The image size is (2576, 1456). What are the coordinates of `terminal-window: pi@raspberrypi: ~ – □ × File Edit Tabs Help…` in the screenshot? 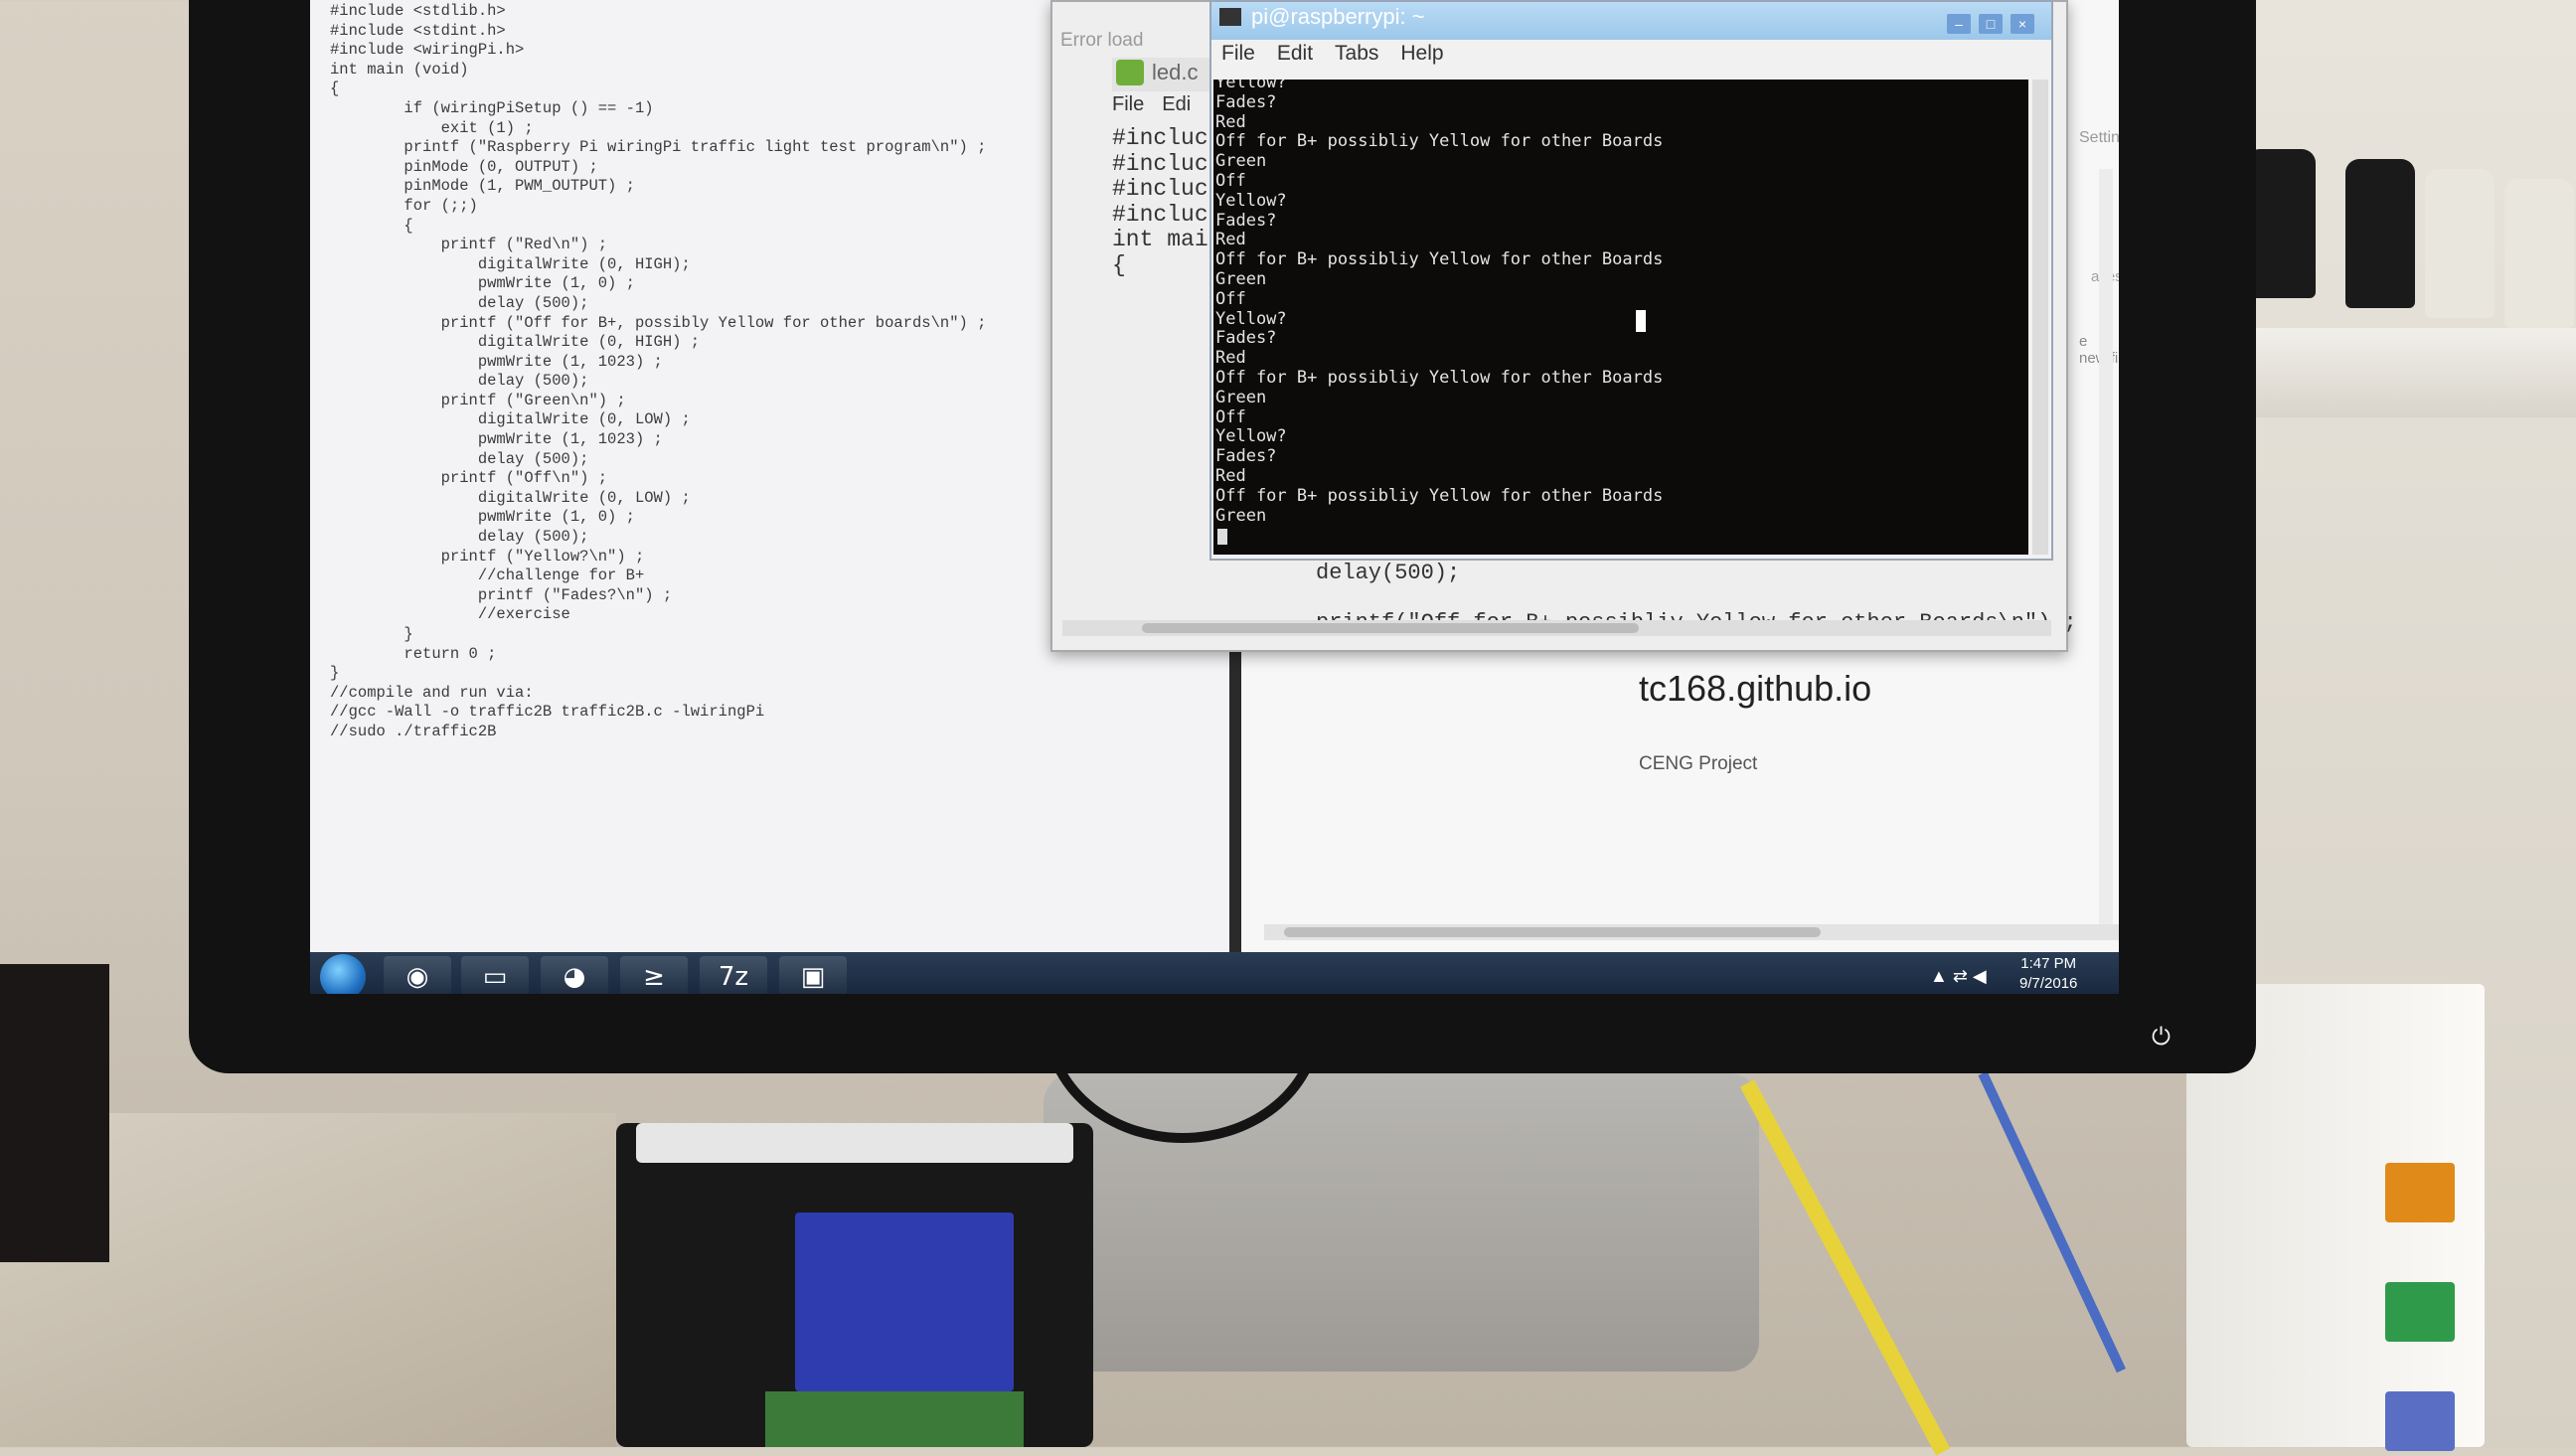 It's located at (1631, 280).